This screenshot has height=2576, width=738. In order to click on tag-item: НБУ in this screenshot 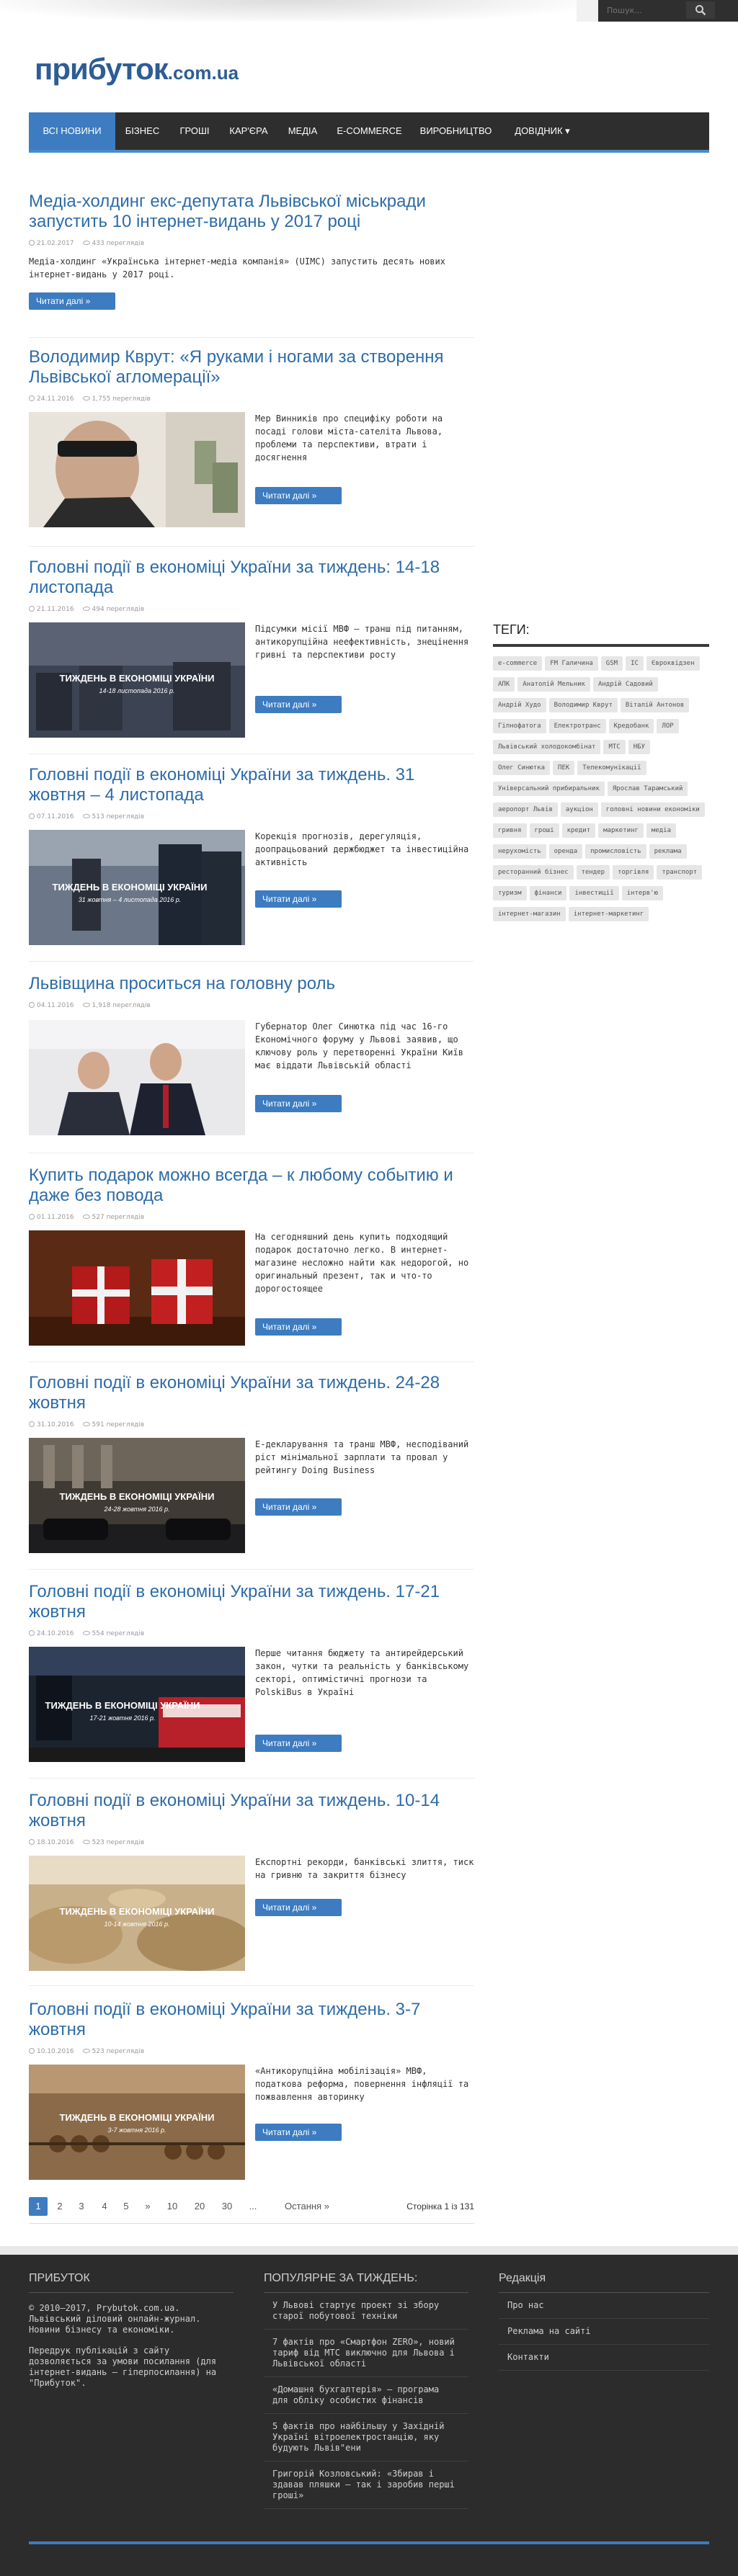, I will do `click(639, 747)`.